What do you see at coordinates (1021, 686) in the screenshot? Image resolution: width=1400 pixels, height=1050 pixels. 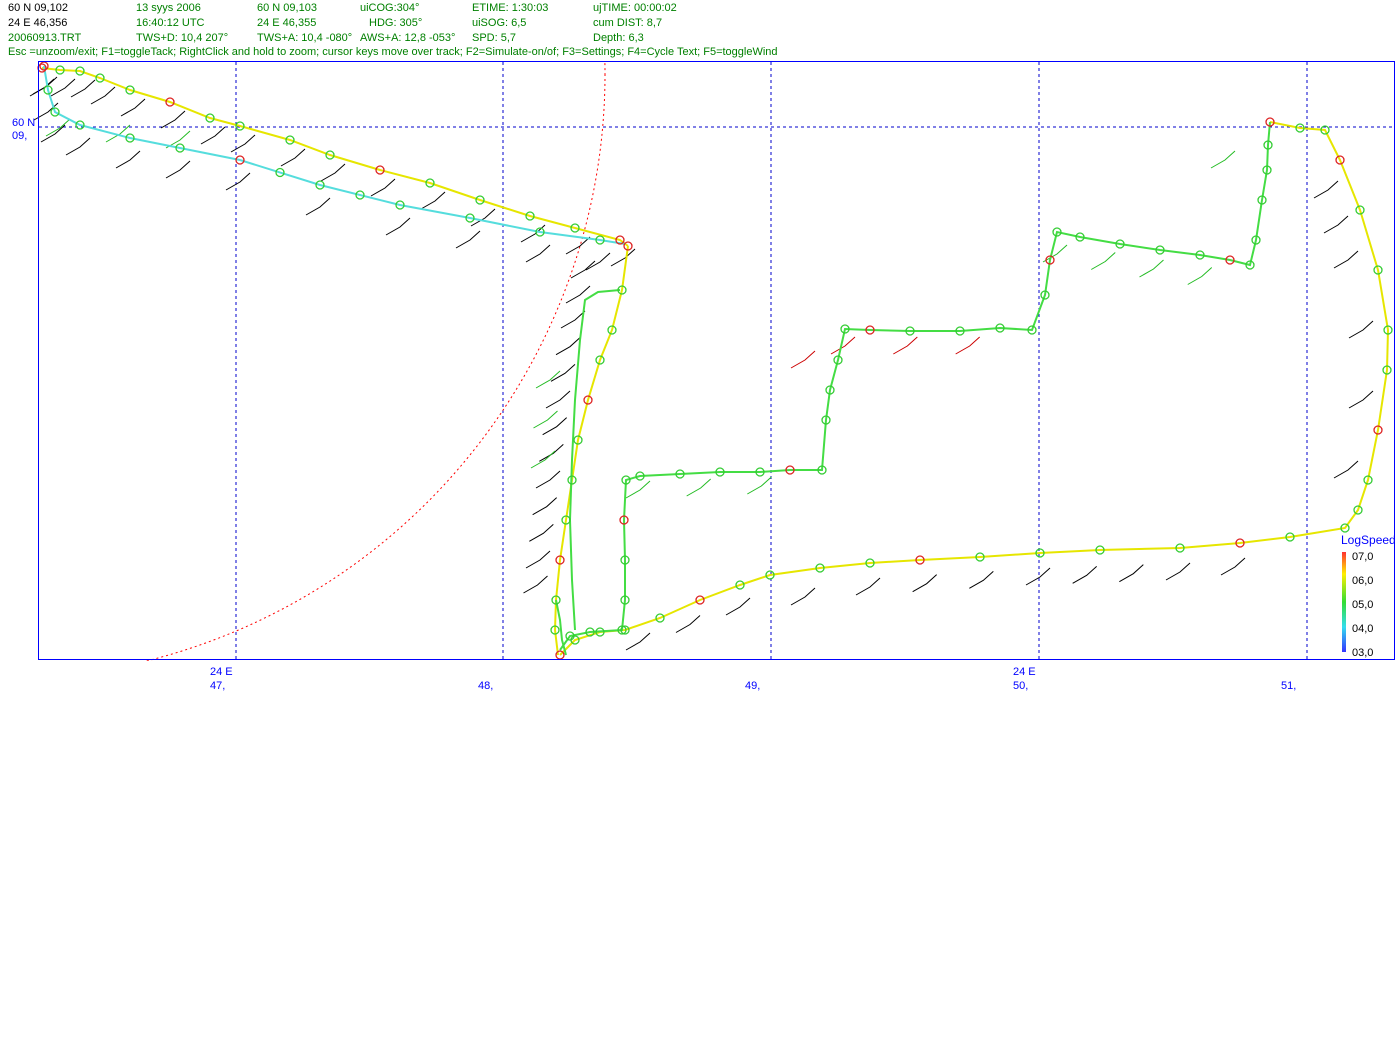 I see `x-axis-label-min-50: 50,` at bounding box center [1021, 686].